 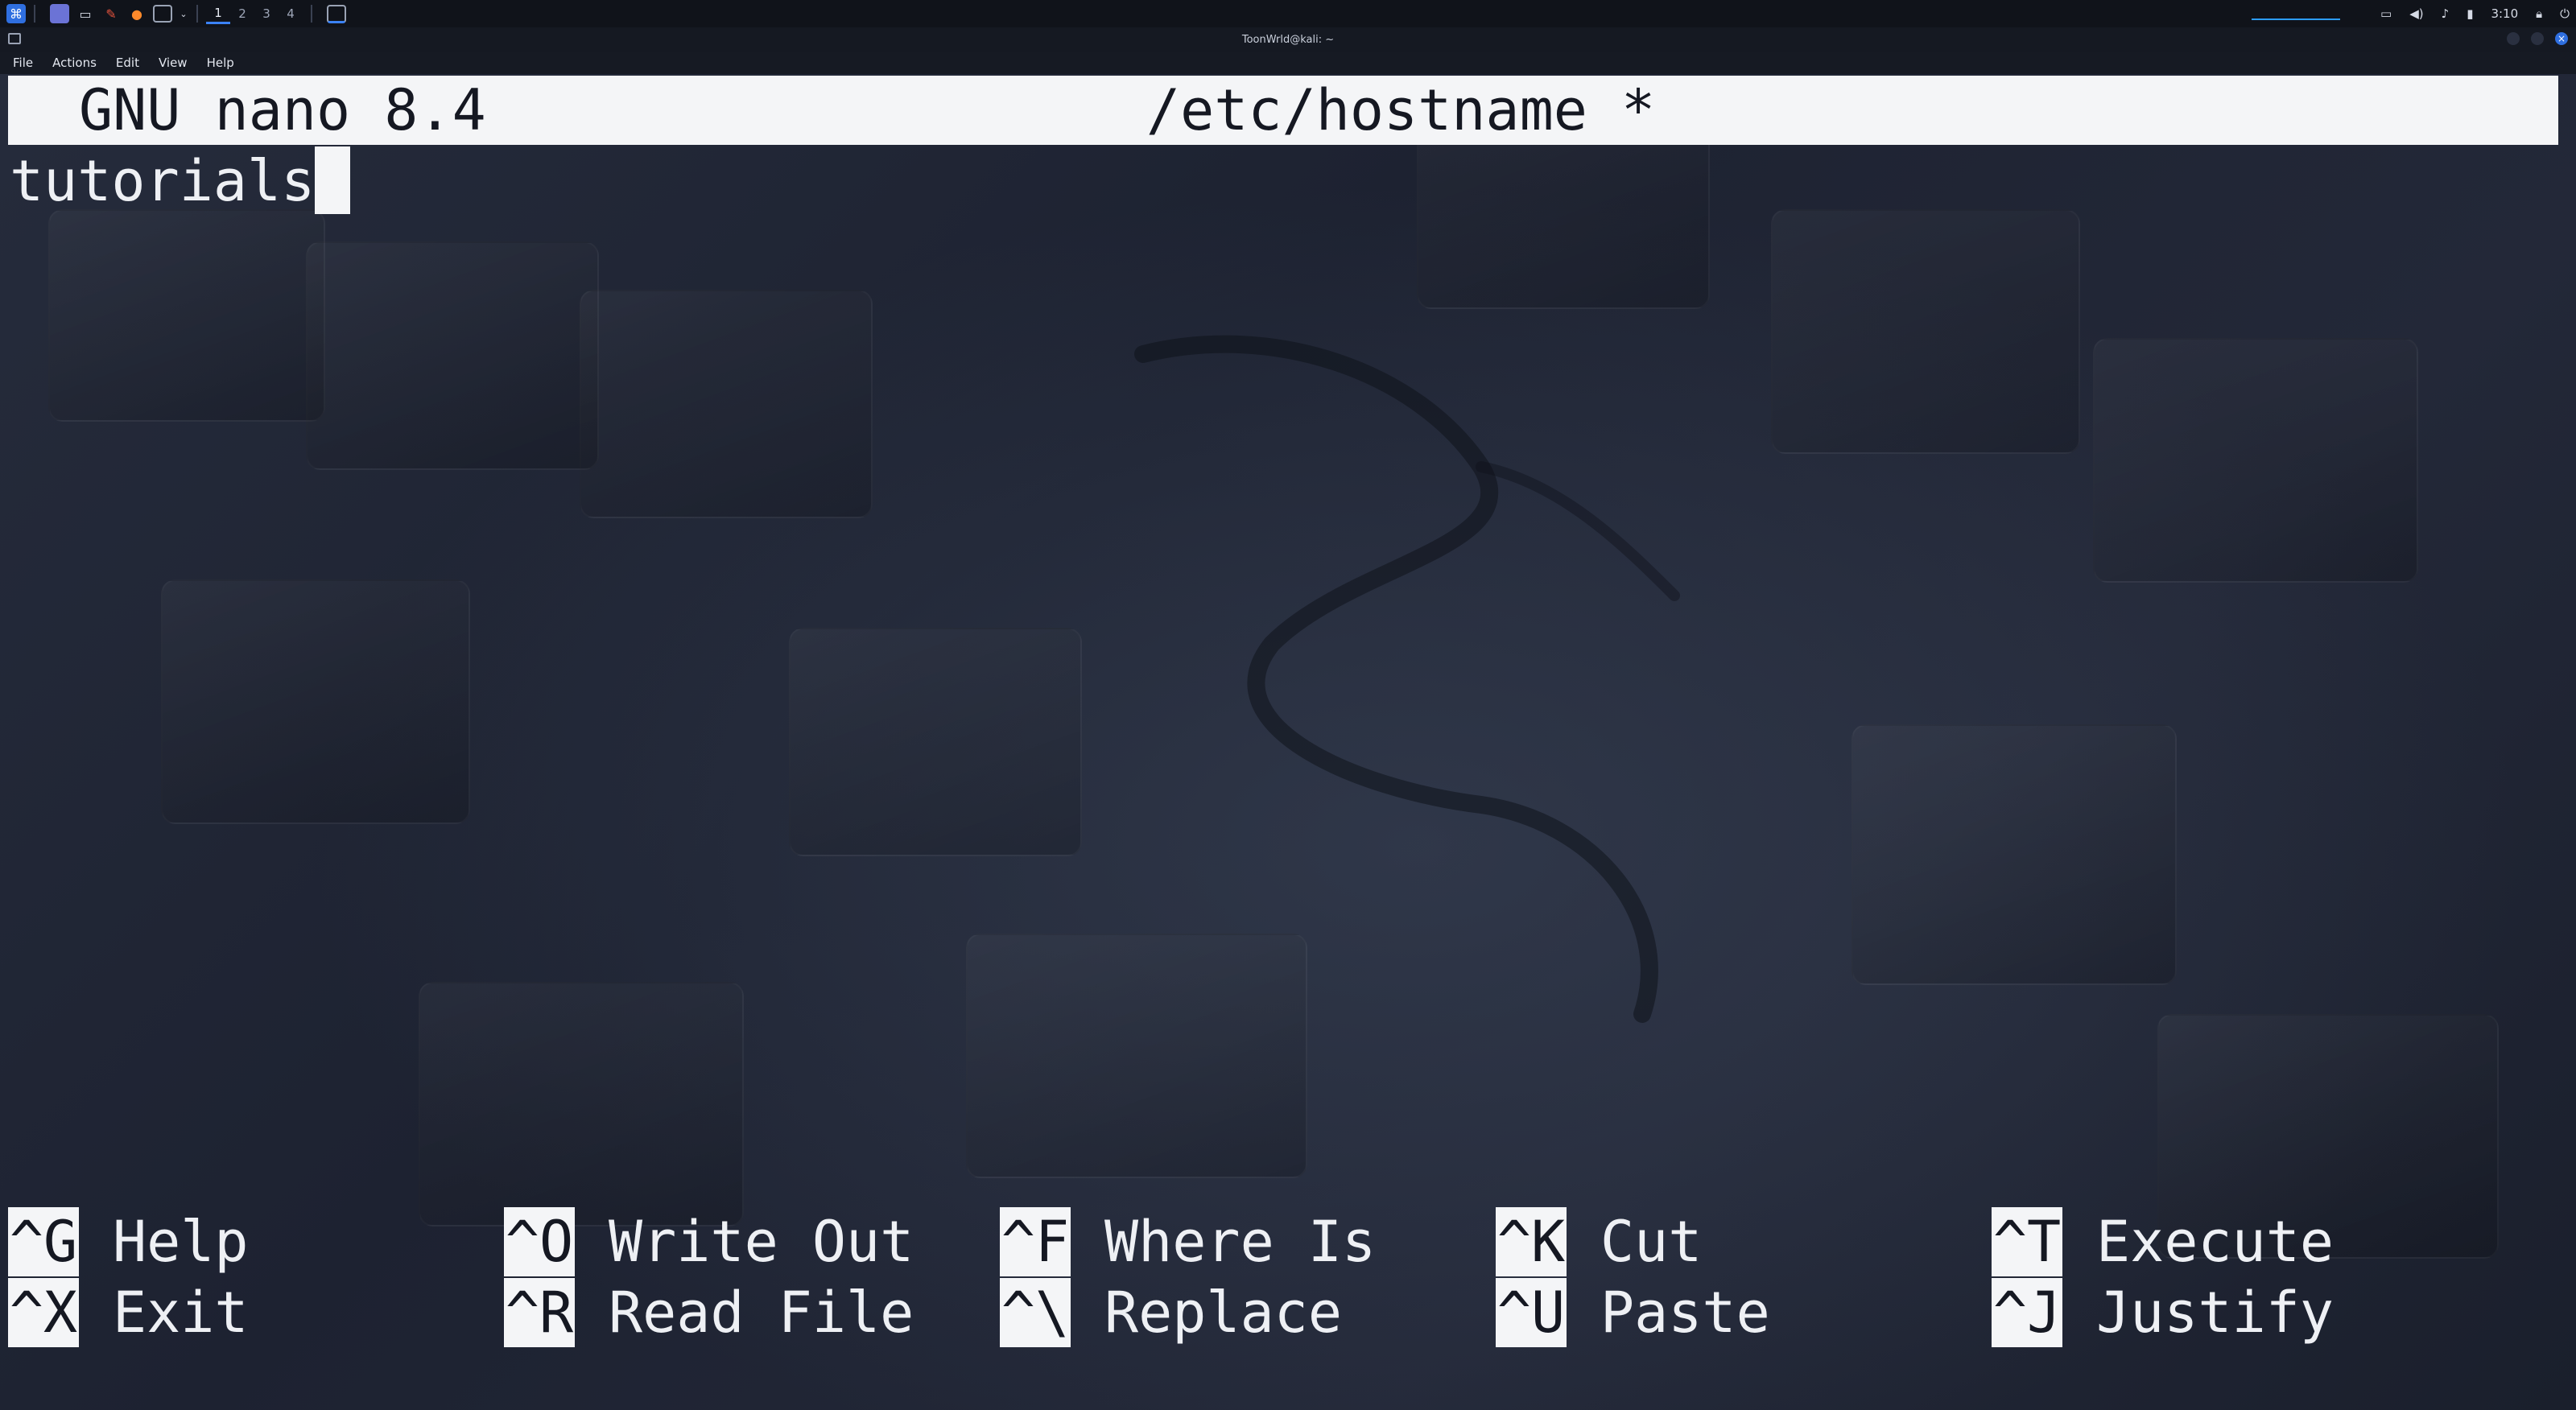 What do you see at coordinates (2027, 1312) in the screenshot?
I see `shortcut-key: ^J` at bounding box center [2027, 1312].